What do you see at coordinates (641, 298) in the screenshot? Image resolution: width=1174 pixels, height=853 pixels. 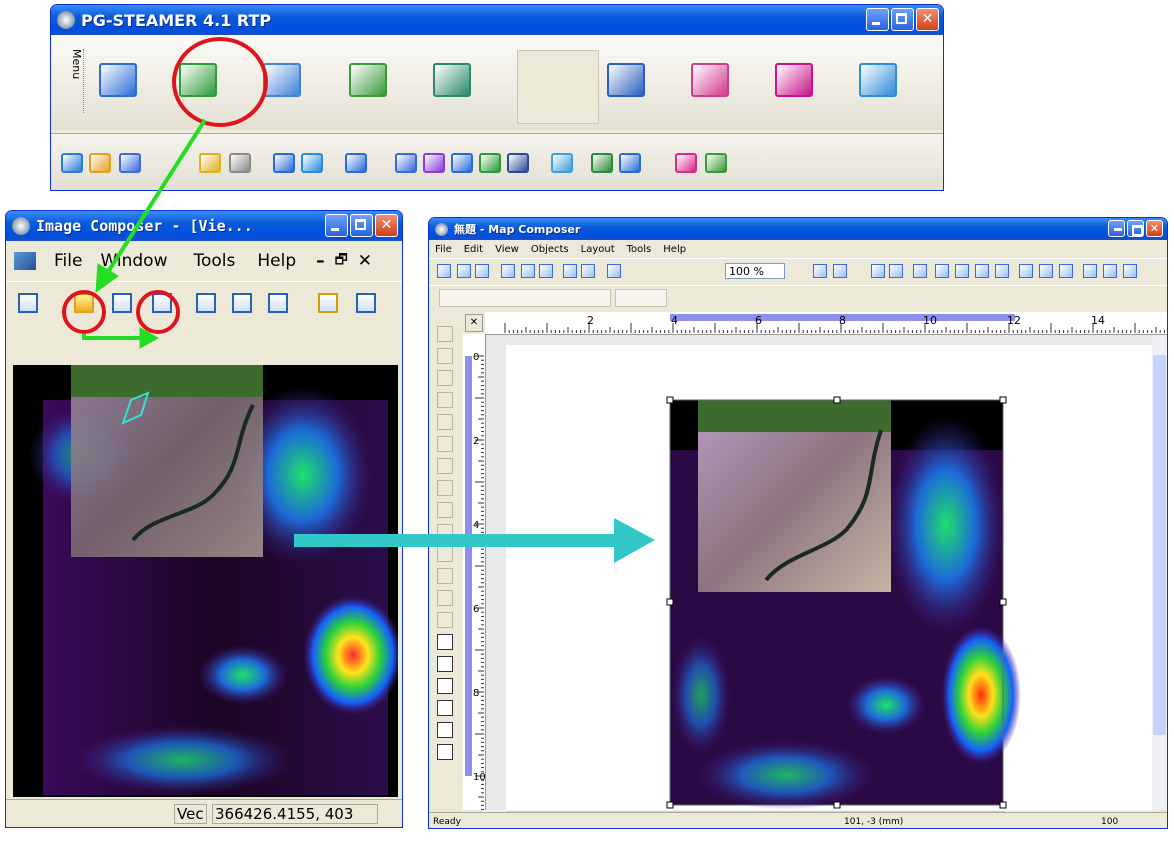 I see `size-combo` at bounding box center [641, 298].